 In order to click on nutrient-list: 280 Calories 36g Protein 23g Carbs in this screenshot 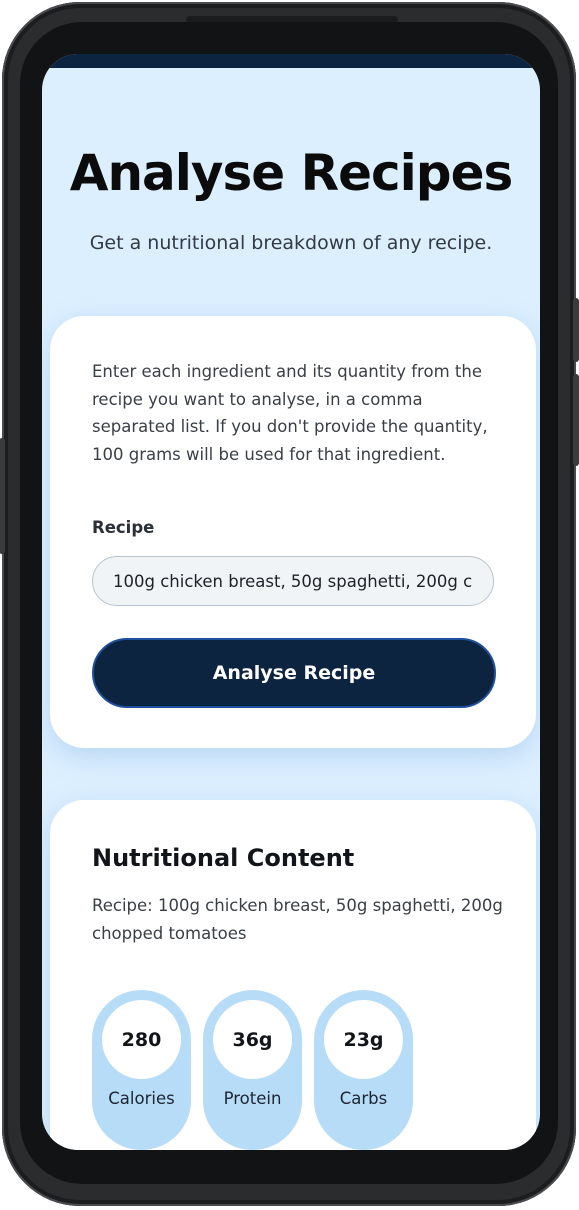, I will do `click(252, 1070)`.